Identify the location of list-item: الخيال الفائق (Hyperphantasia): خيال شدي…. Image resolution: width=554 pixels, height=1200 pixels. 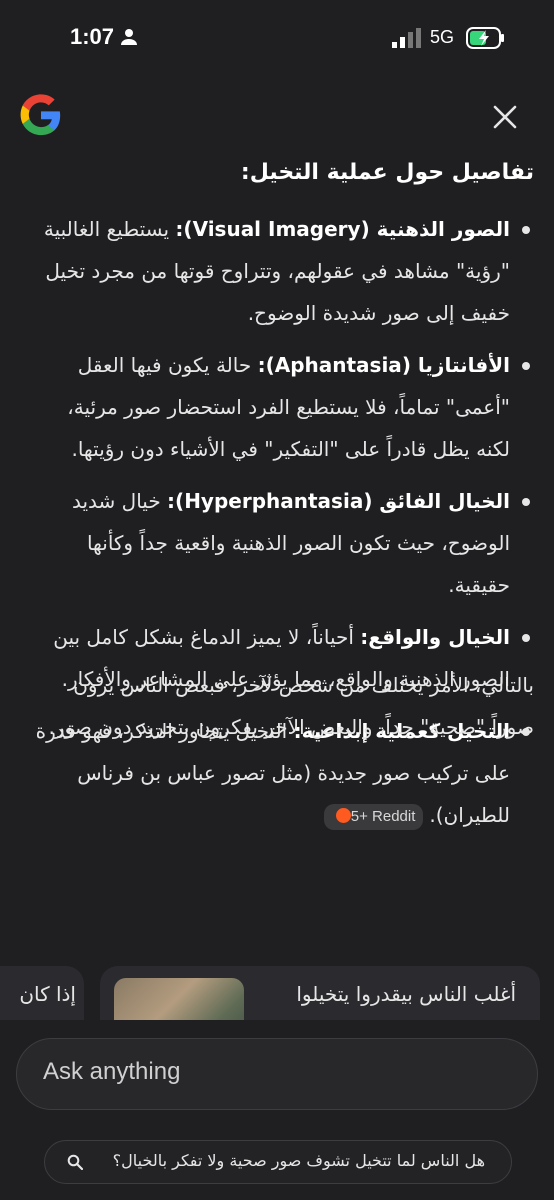
(281, 543).